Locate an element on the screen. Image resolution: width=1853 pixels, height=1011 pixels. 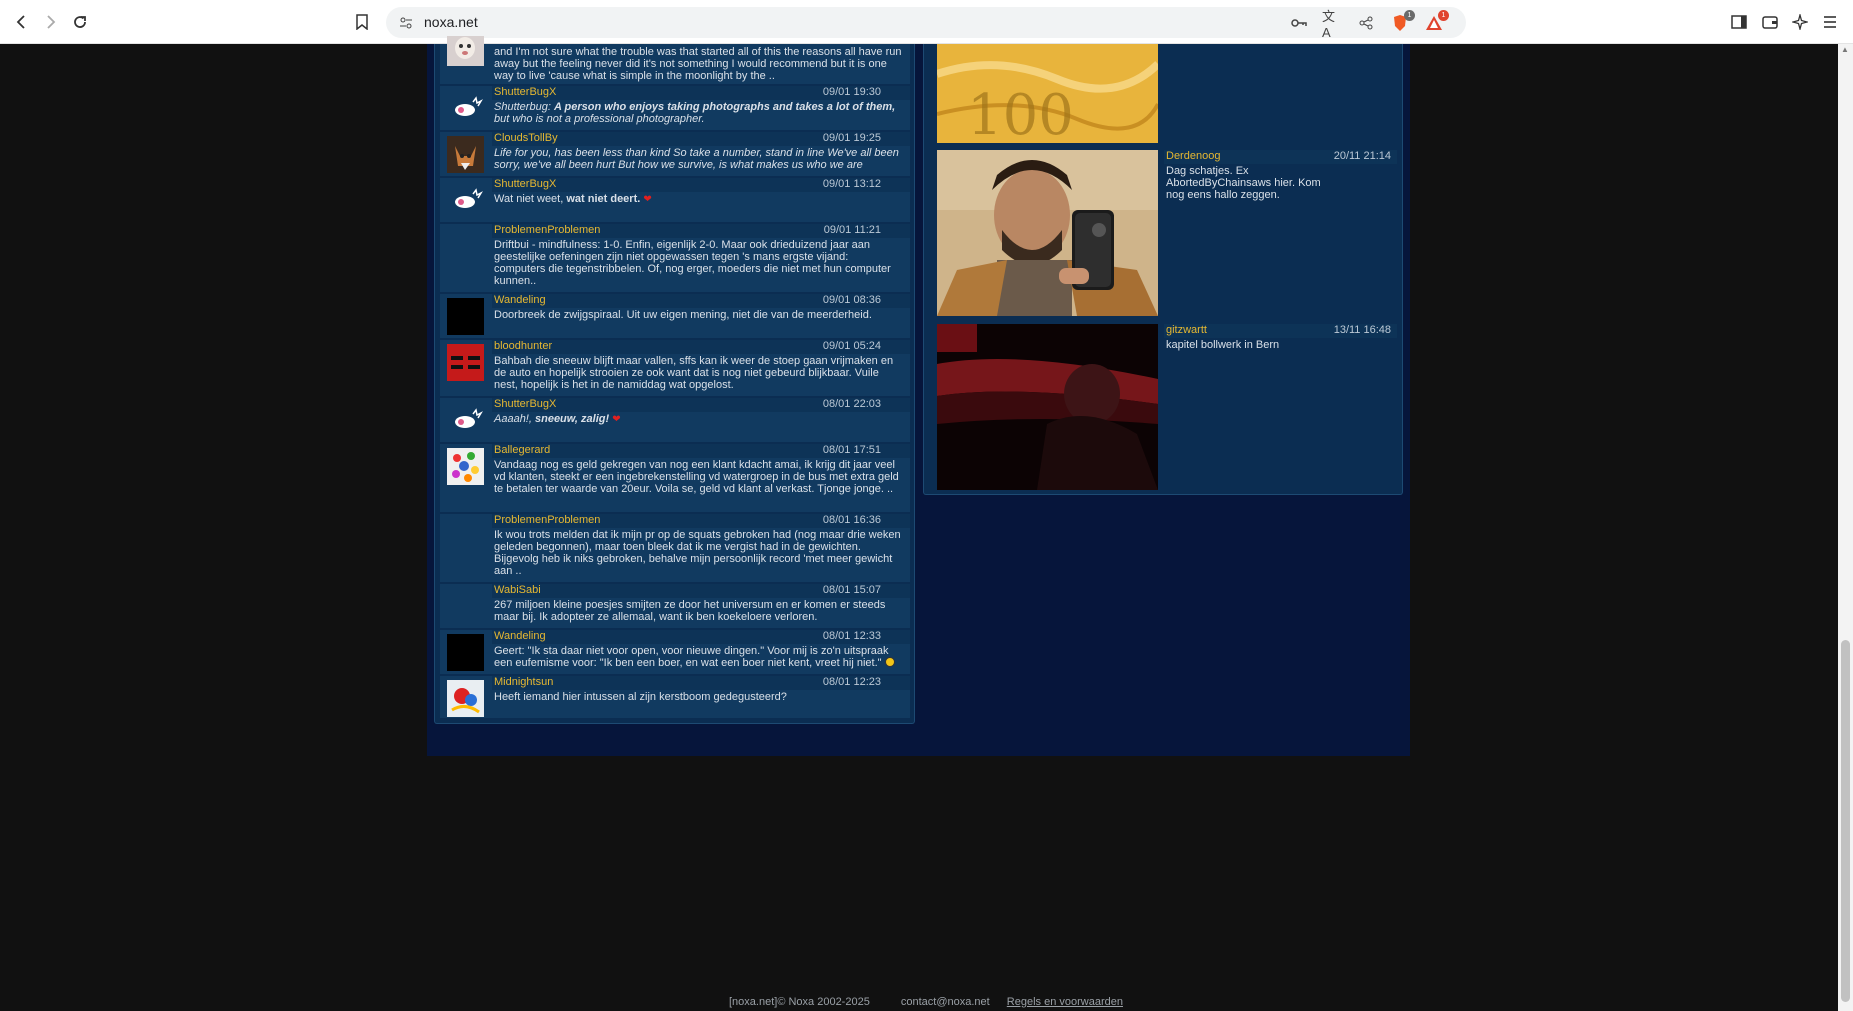
post-time: 08/01 15:07 is located at coordinates (851, 590).